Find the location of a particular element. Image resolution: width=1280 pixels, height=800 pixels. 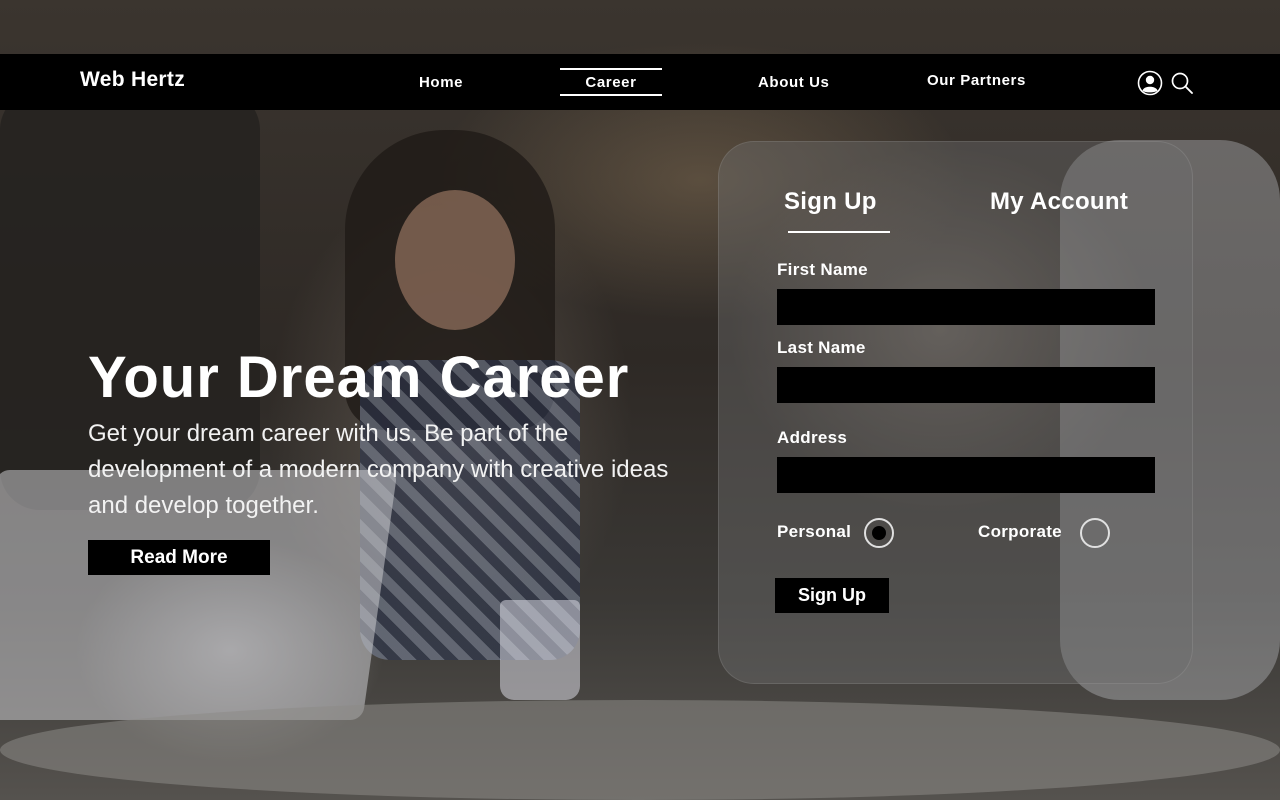

nav-career: Career is located at coordinates (611, 82).